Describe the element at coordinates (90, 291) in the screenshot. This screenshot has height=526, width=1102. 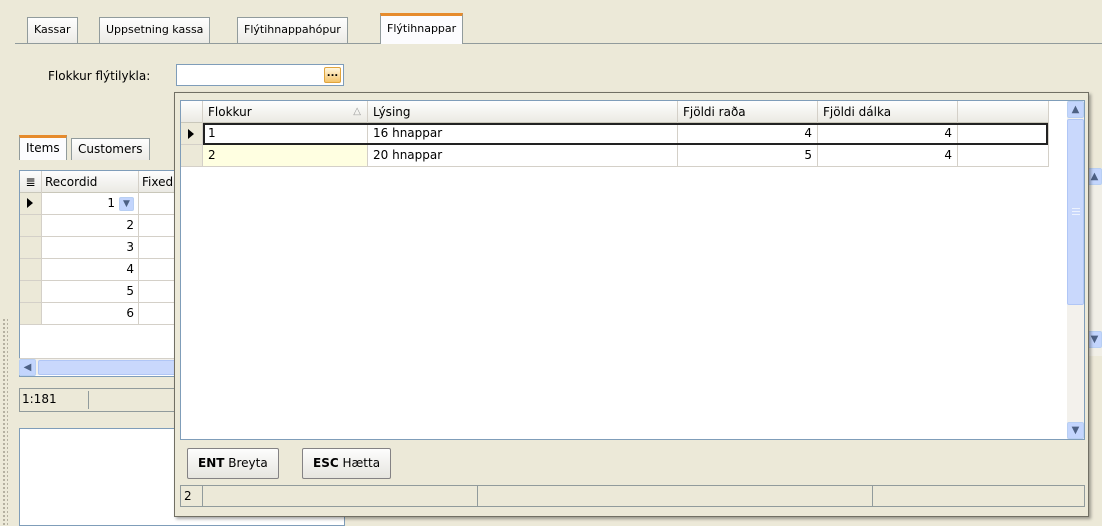
I see `record-id: 5` at that location.